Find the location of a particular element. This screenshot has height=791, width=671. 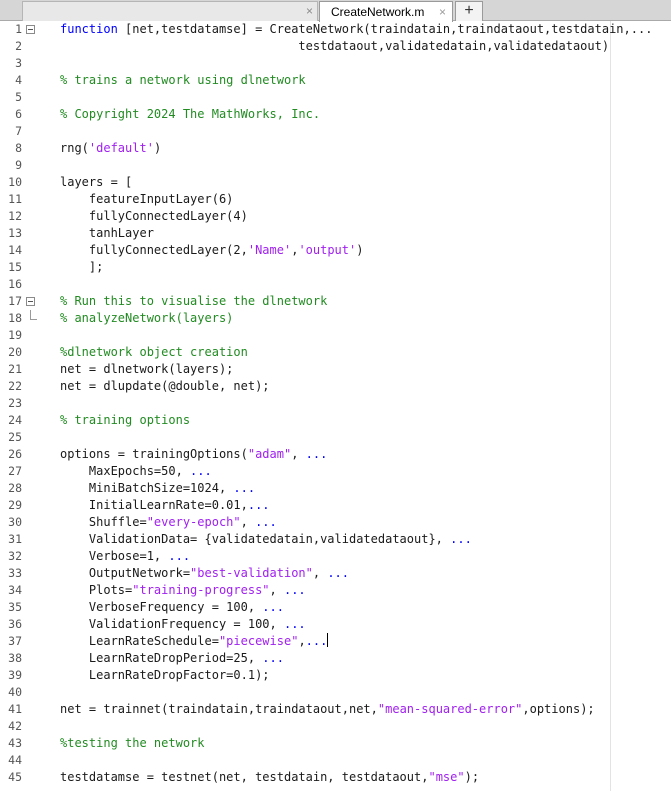

code-text: LearnRateDropFactor=0.1); is located at coordinates (165, 675).